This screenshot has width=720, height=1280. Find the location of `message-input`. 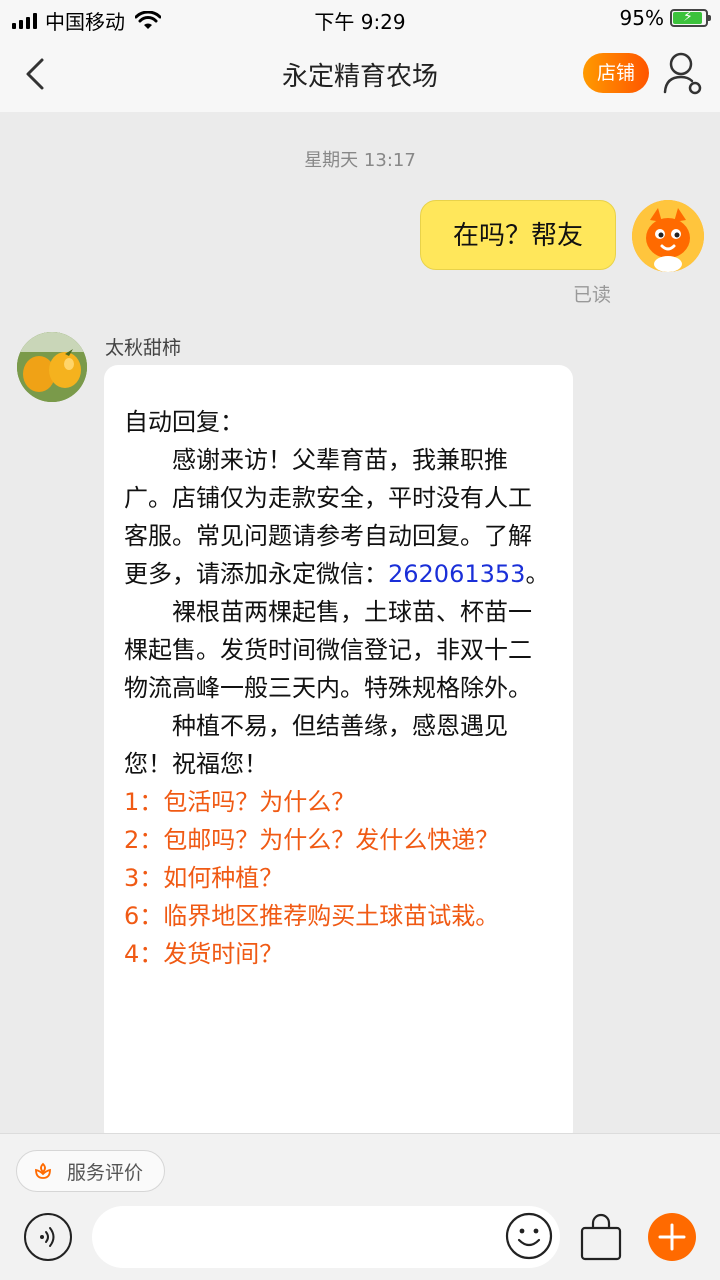

message-input is located at coordinates (326, 1237).